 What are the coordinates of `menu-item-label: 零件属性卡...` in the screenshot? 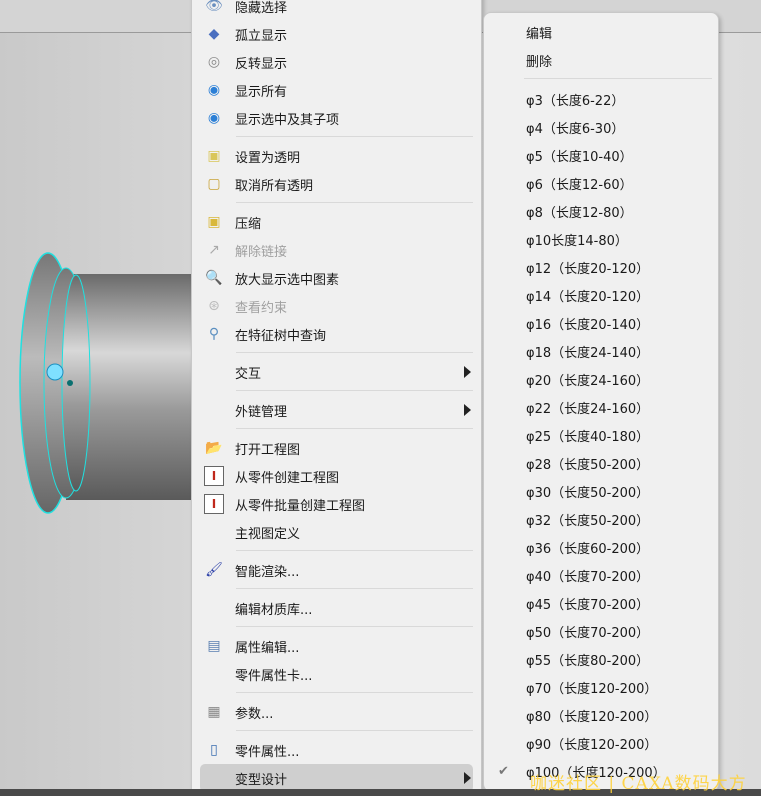 It's located at (274, 676).